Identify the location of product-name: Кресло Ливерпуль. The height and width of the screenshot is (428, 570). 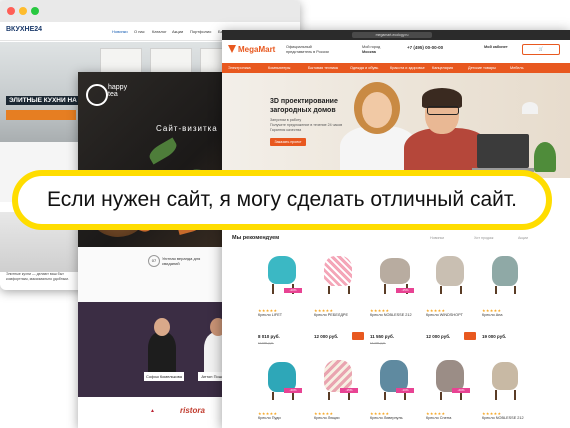
(386, 418).